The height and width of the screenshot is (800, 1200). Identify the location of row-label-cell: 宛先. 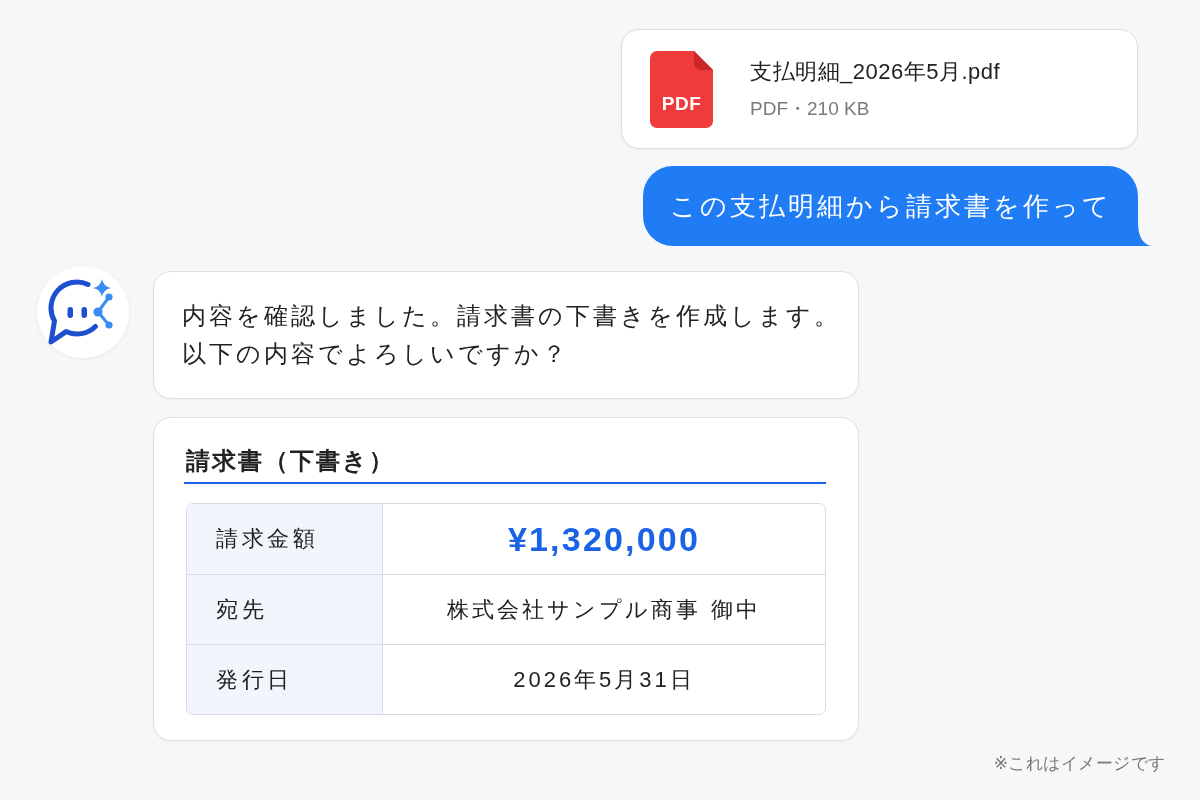
(285, 609).